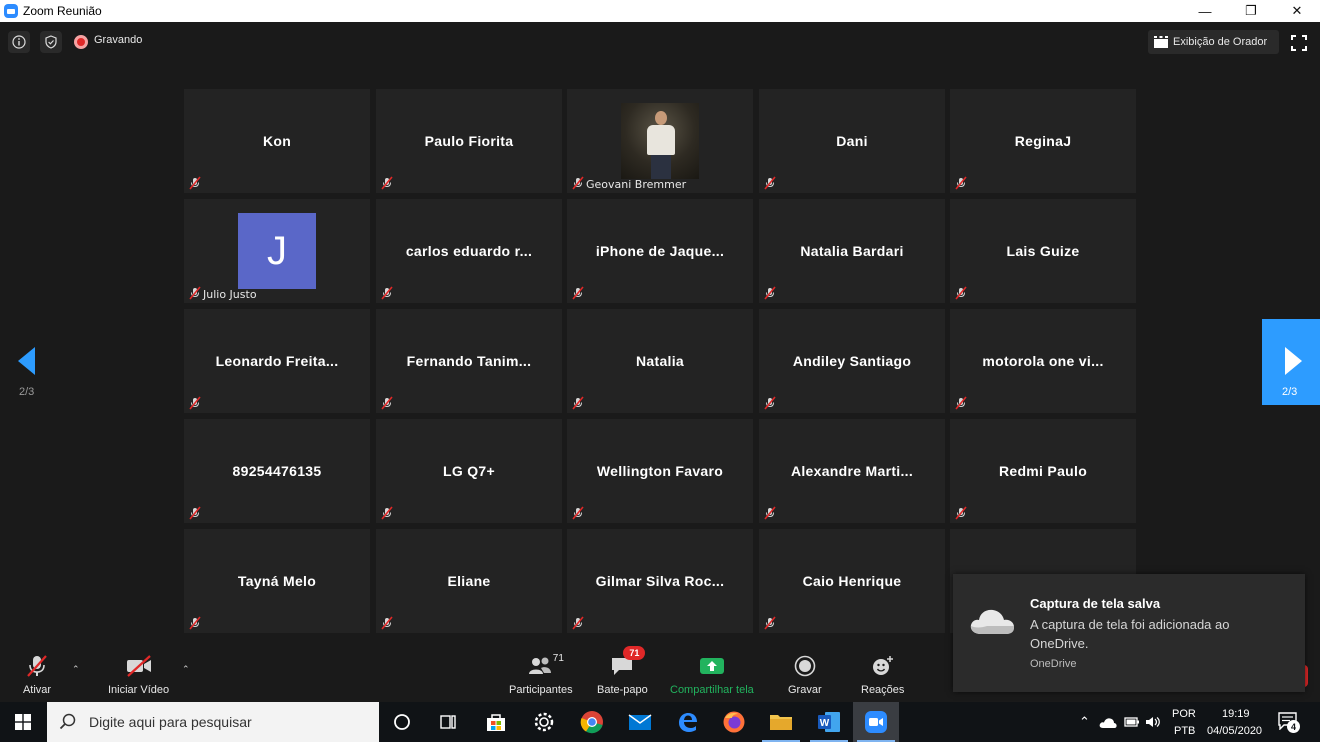 The image size is (1320, 742). I want to click on onedrive-tray-icon, so click(1108, 723).